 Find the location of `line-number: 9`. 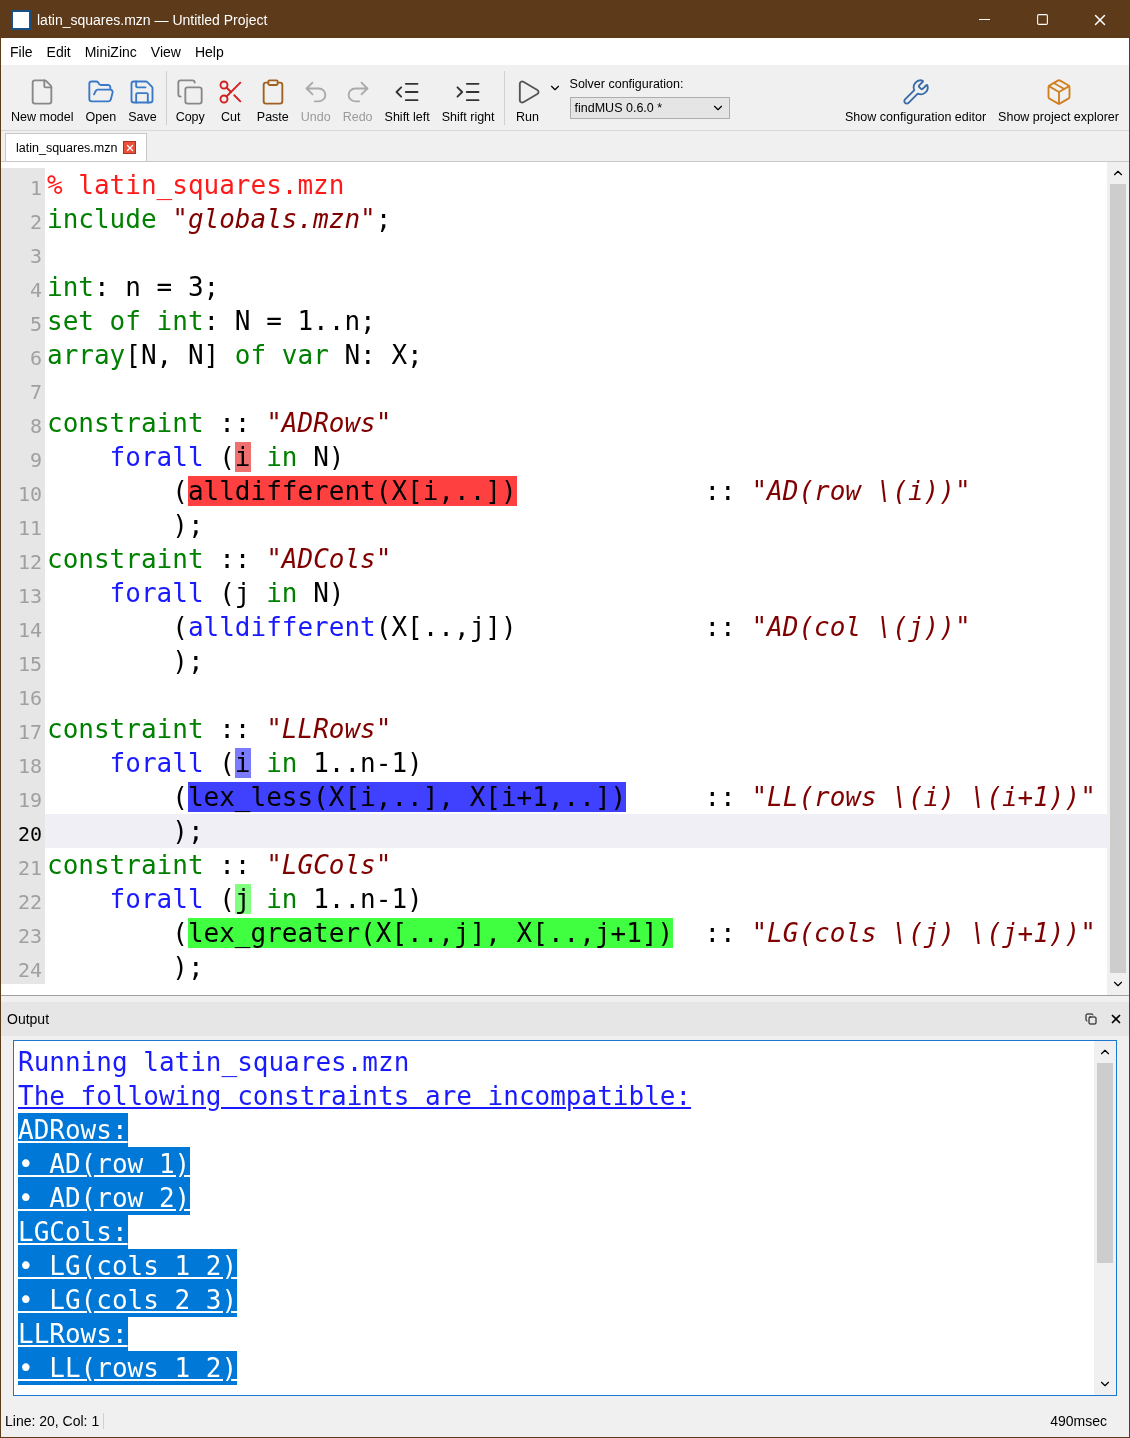

line-number: 9 is located at coordinates (23, 457).